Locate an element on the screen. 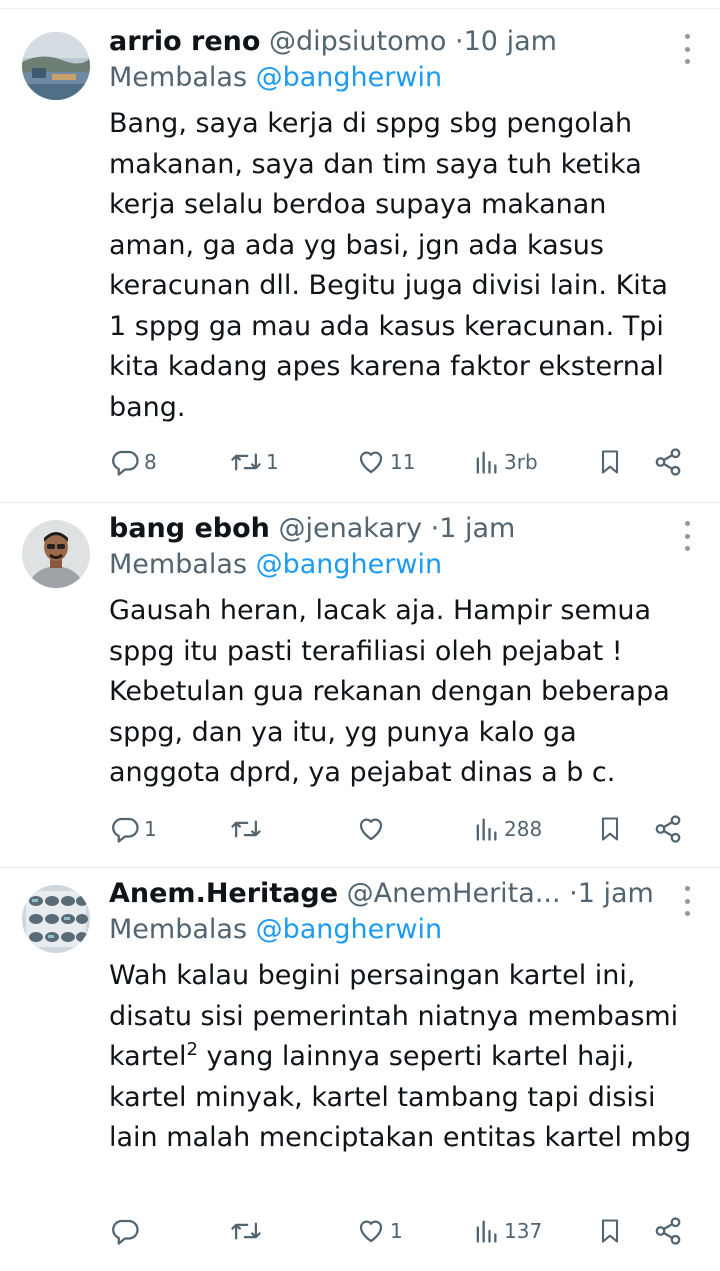  tweet-header: arrio reno @dipsiutomo ·10 jam is located at coordinates (333, 41).